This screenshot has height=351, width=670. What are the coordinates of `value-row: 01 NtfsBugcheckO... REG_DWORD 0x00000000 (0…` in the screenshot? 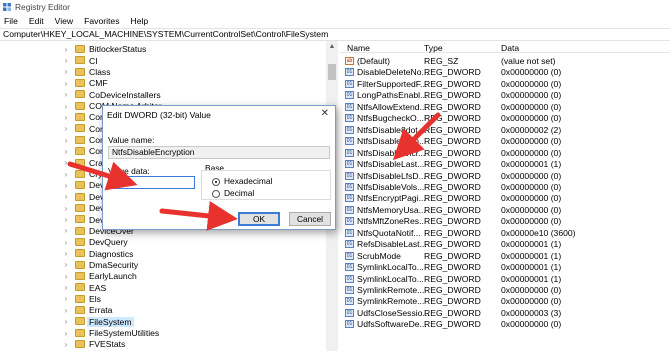 It's located at (504, 118).